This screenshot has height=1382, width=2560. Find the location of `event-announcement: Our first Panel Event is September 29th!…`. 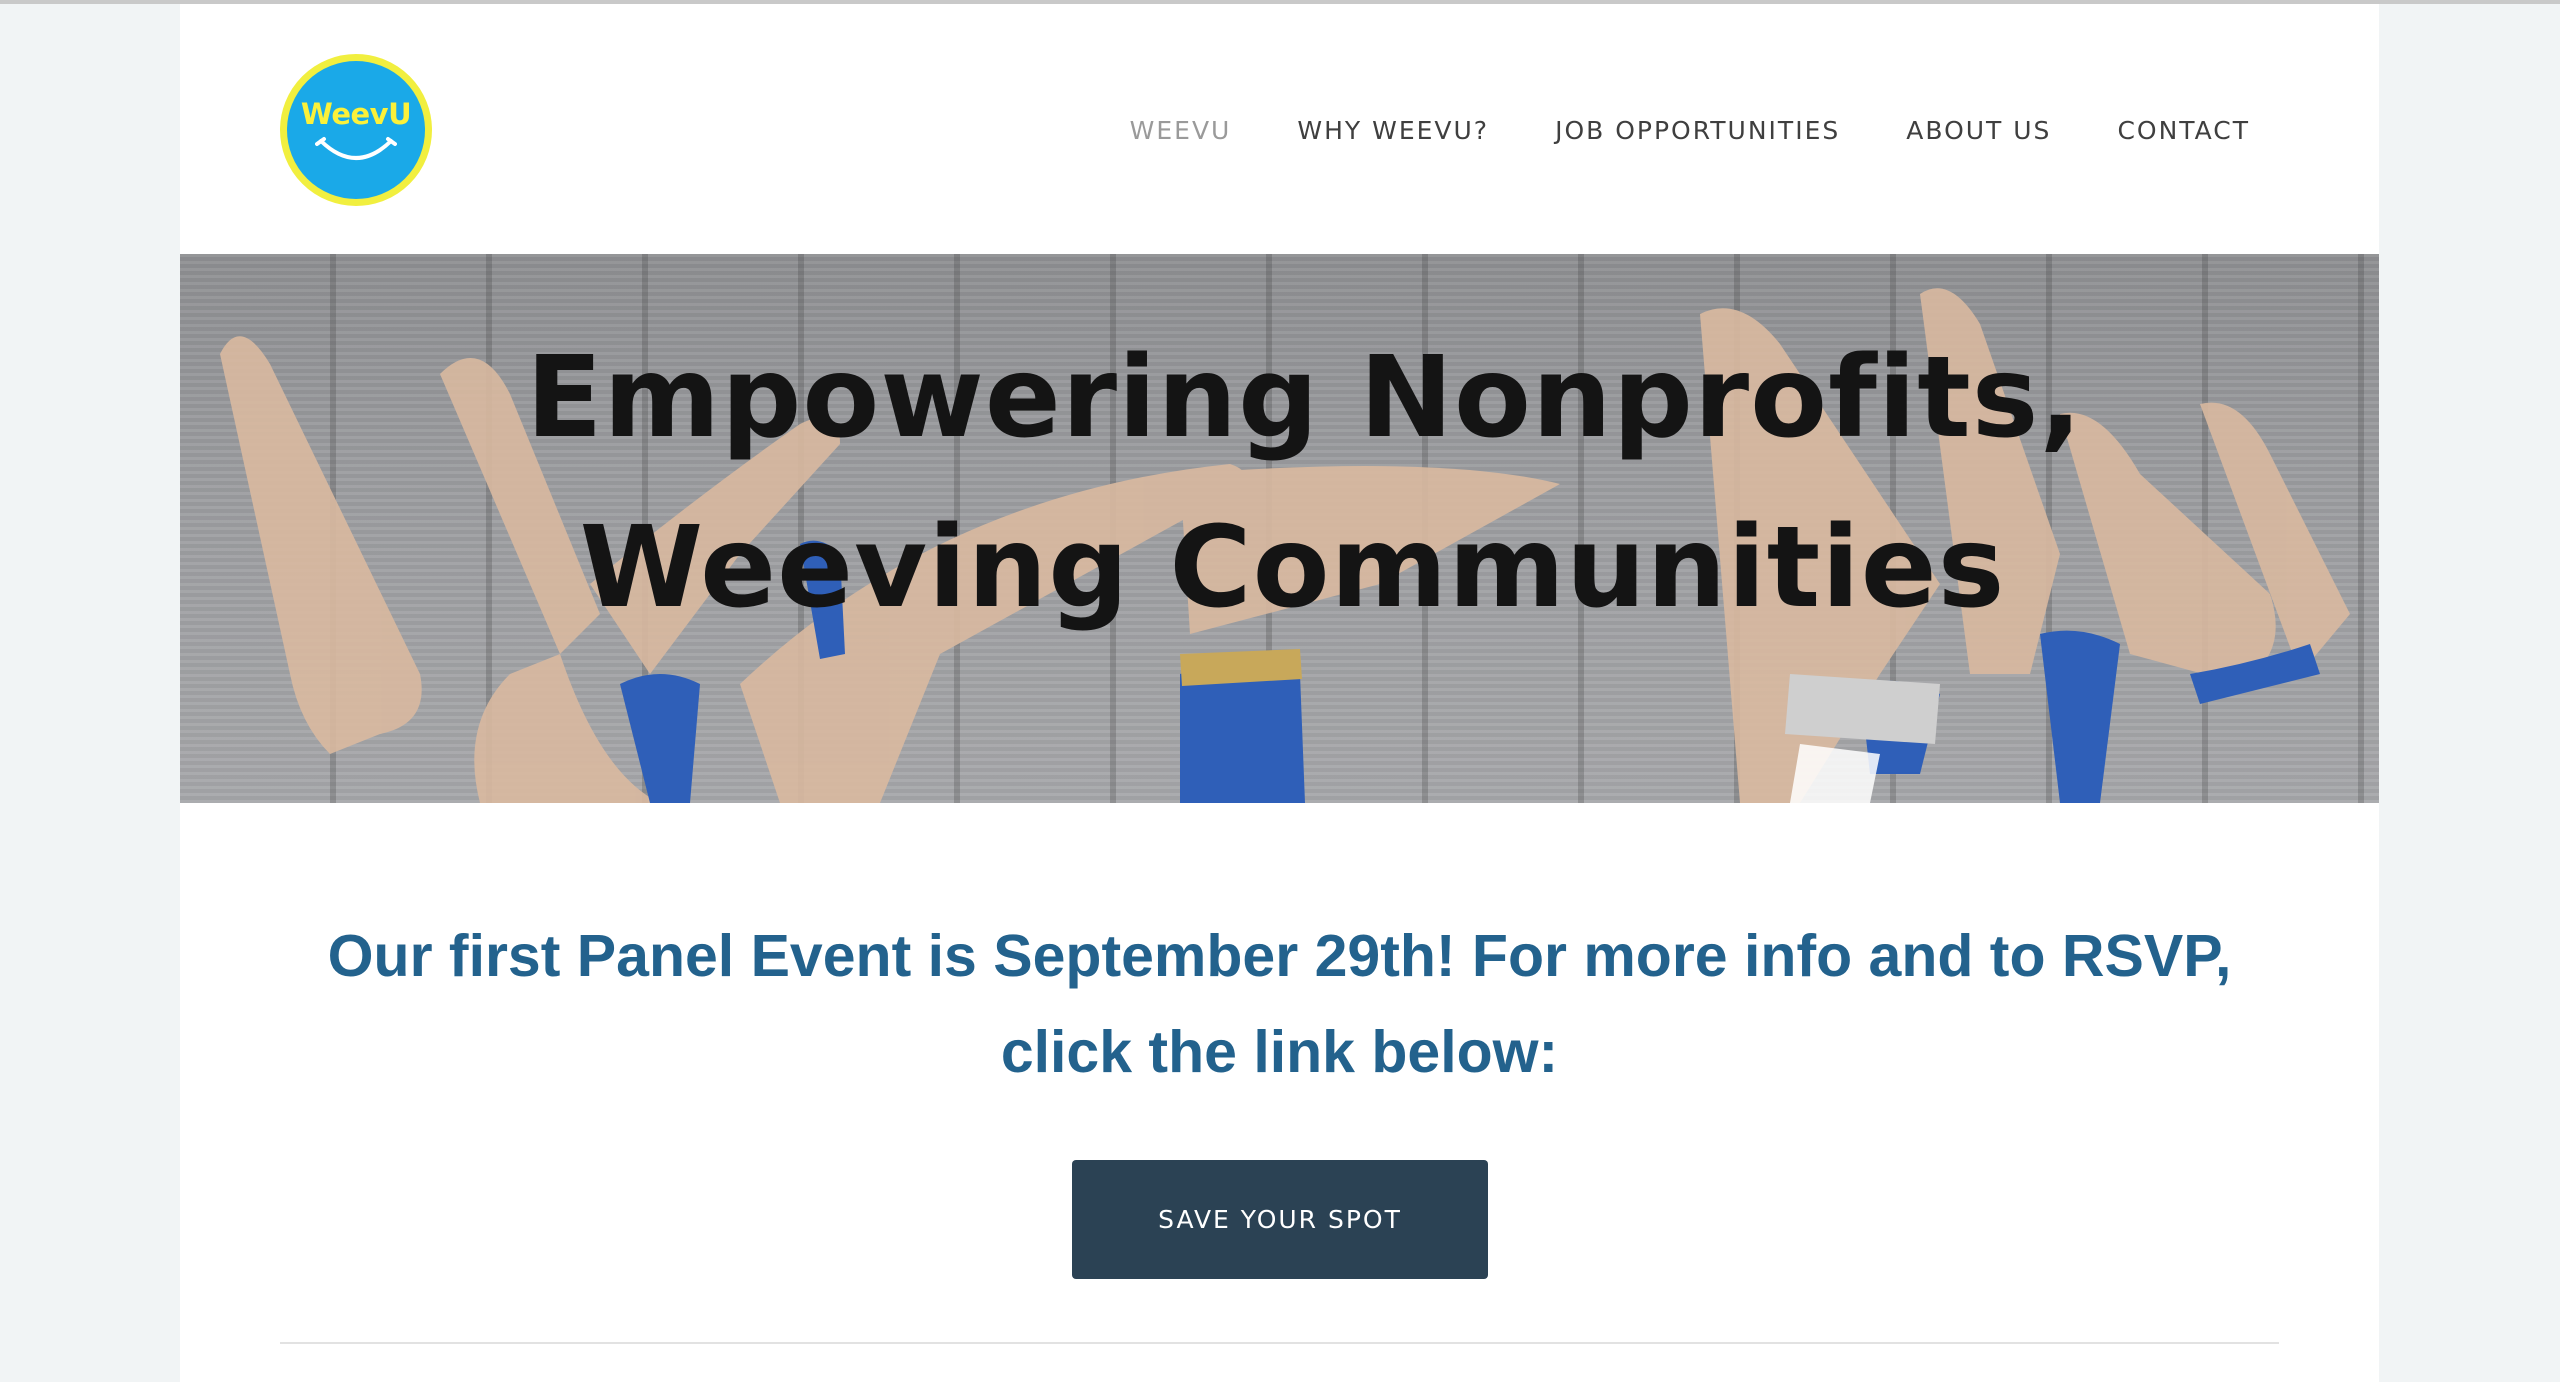

event-announcement: Our first Panel Event is September 29th!… is located at coordinates (1279, 1004).